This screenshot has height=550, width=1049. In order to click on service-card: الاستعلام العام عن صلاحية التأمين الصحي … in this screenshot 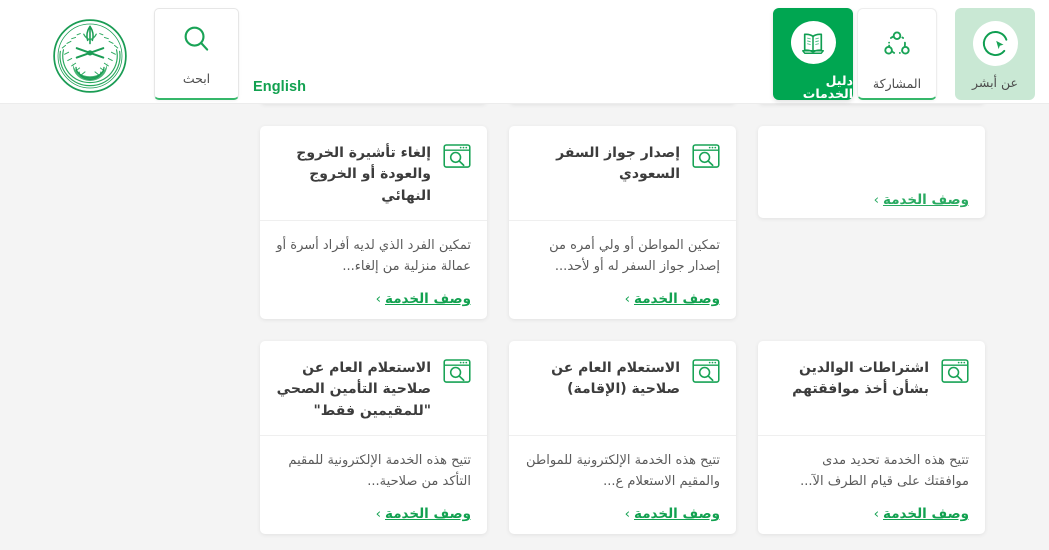, I will do `click(373, 437)`.